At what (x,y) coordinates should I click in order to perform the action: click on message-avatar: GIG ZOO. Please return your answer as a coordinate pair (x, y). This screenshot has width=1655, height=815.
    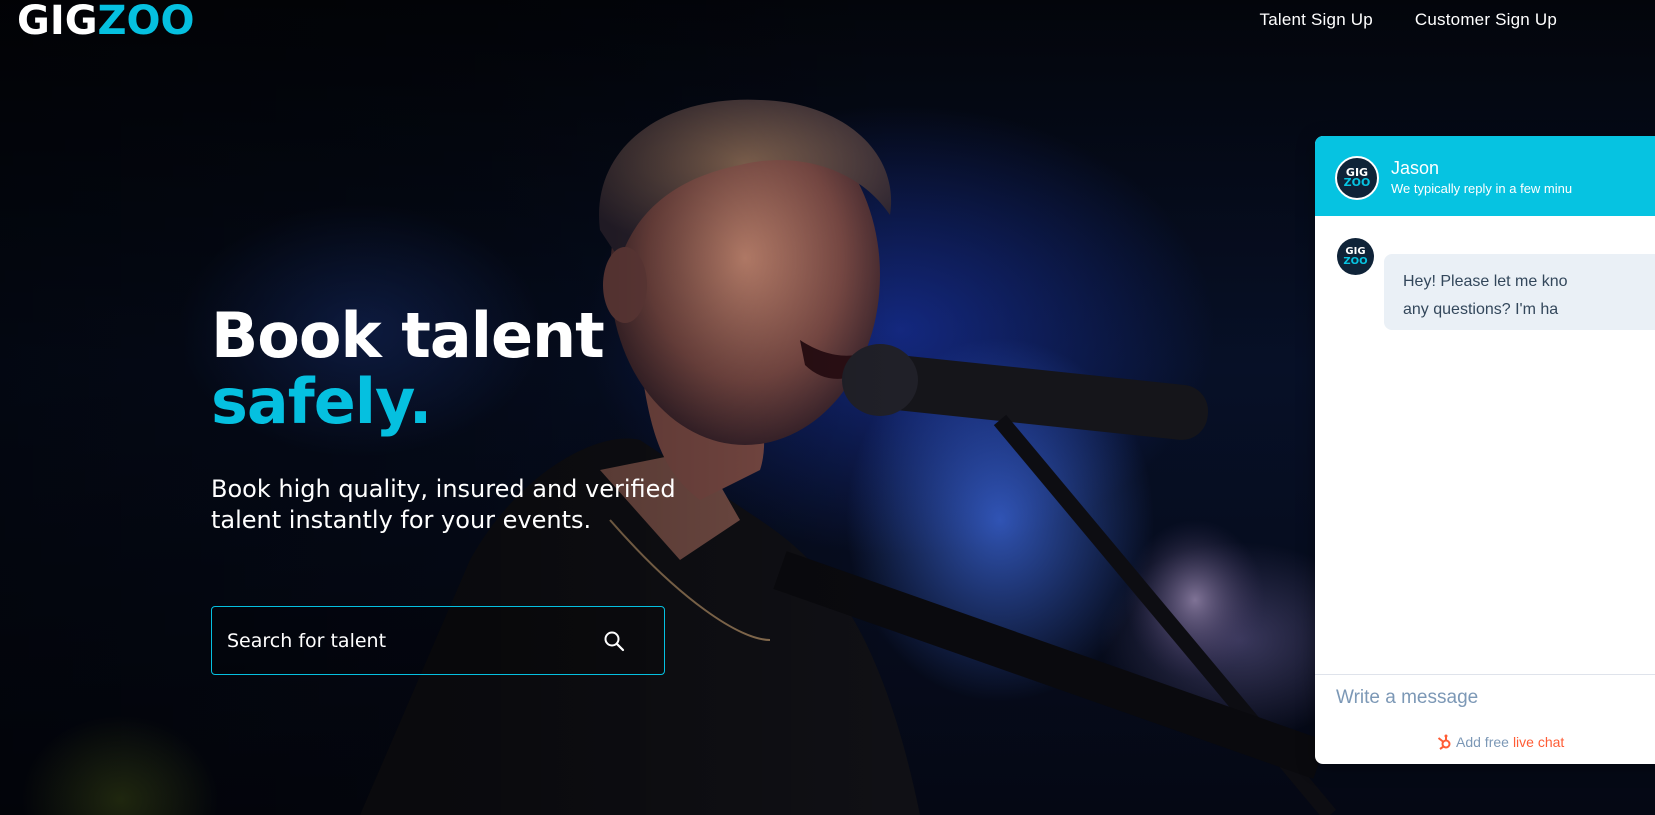
    Looking at the image, I should click on (1355, 256).